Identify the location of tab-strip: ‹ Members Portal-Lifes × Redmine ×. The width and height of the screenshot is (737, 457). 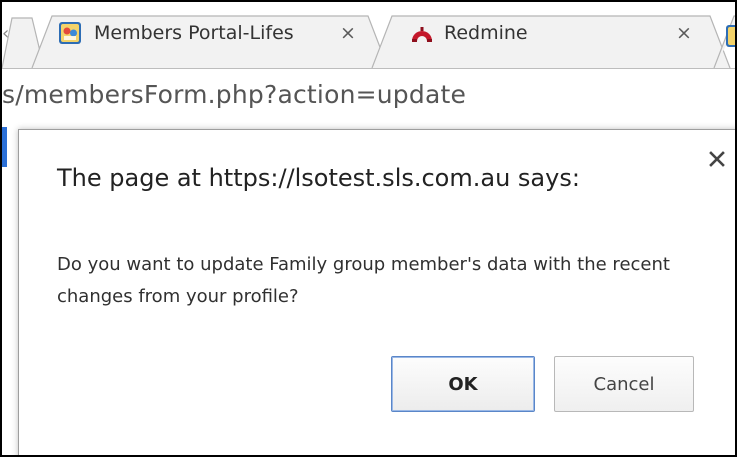
(368, 35).